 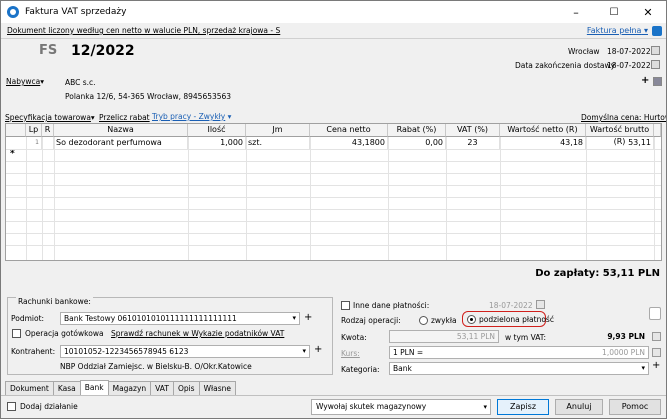 What do you see at coordinates (50, 117) in the screenshot?
I see `spec-link: Specyfikacja towarowa▾` at bounding box center [50, 117].